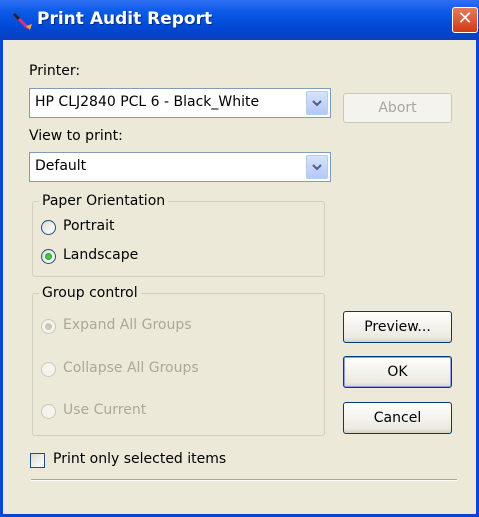 This screenshot has height=517, width=479. Describe the element at coordinates (239, 20) in the screenshot. I see `title-bar: Print Audit Report ✕` at that location.